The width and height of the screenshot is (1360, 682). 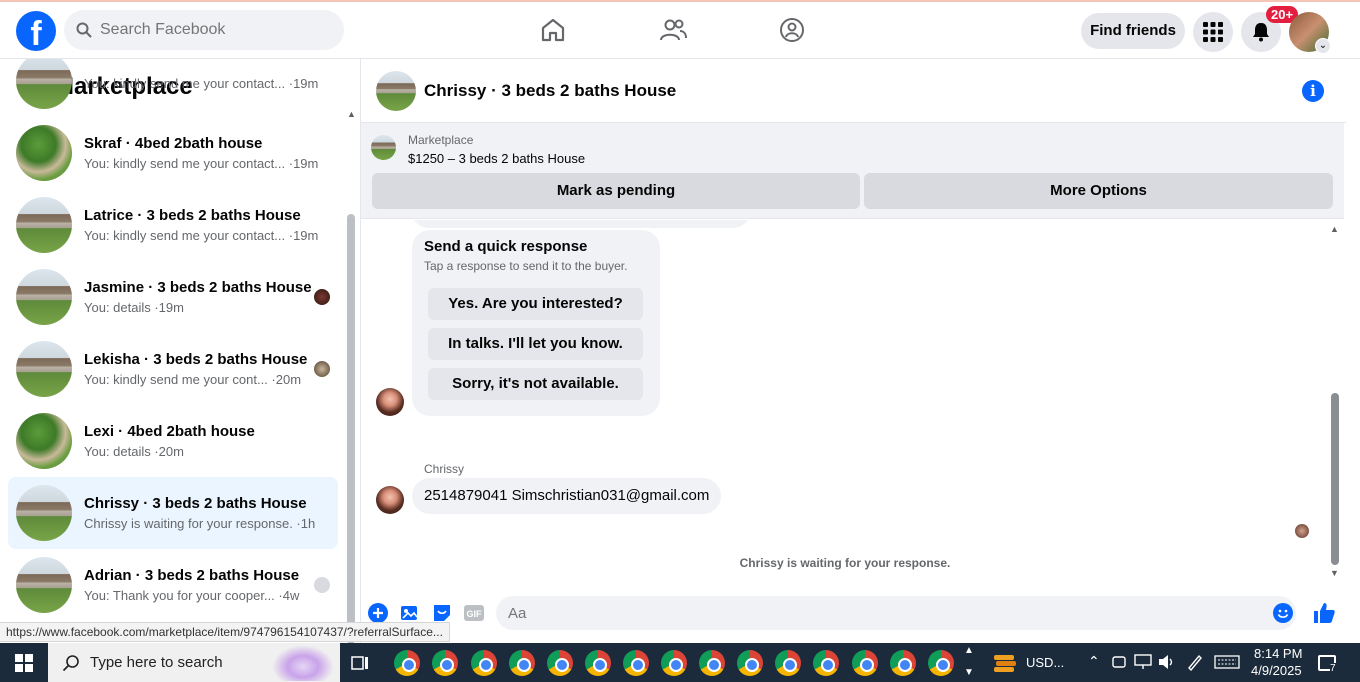 I want to click on search-box, so click(x=204, y=30).